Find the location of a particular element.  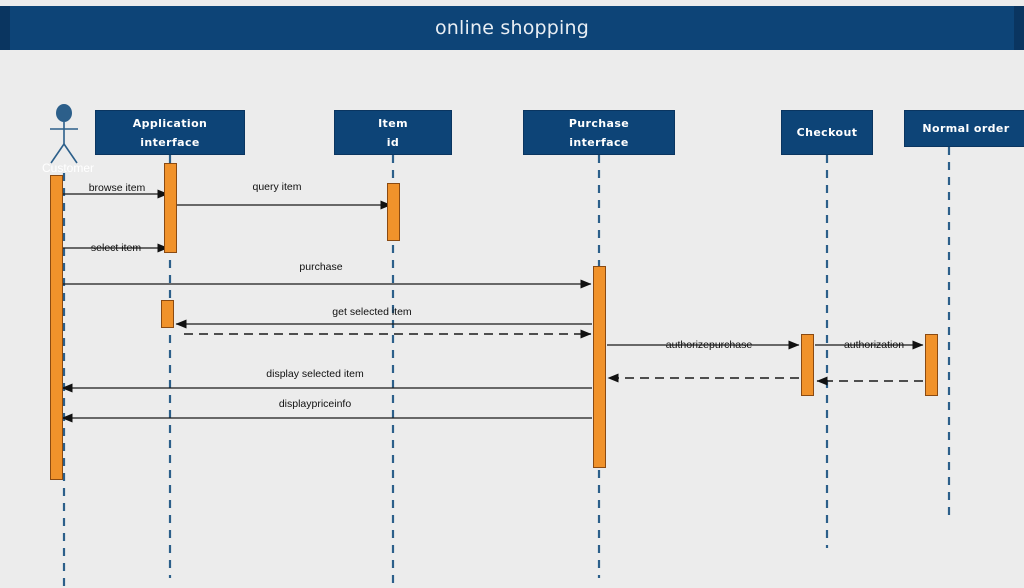

lifeline-header-appiface: Application interface is located at coordinates (170, 132).